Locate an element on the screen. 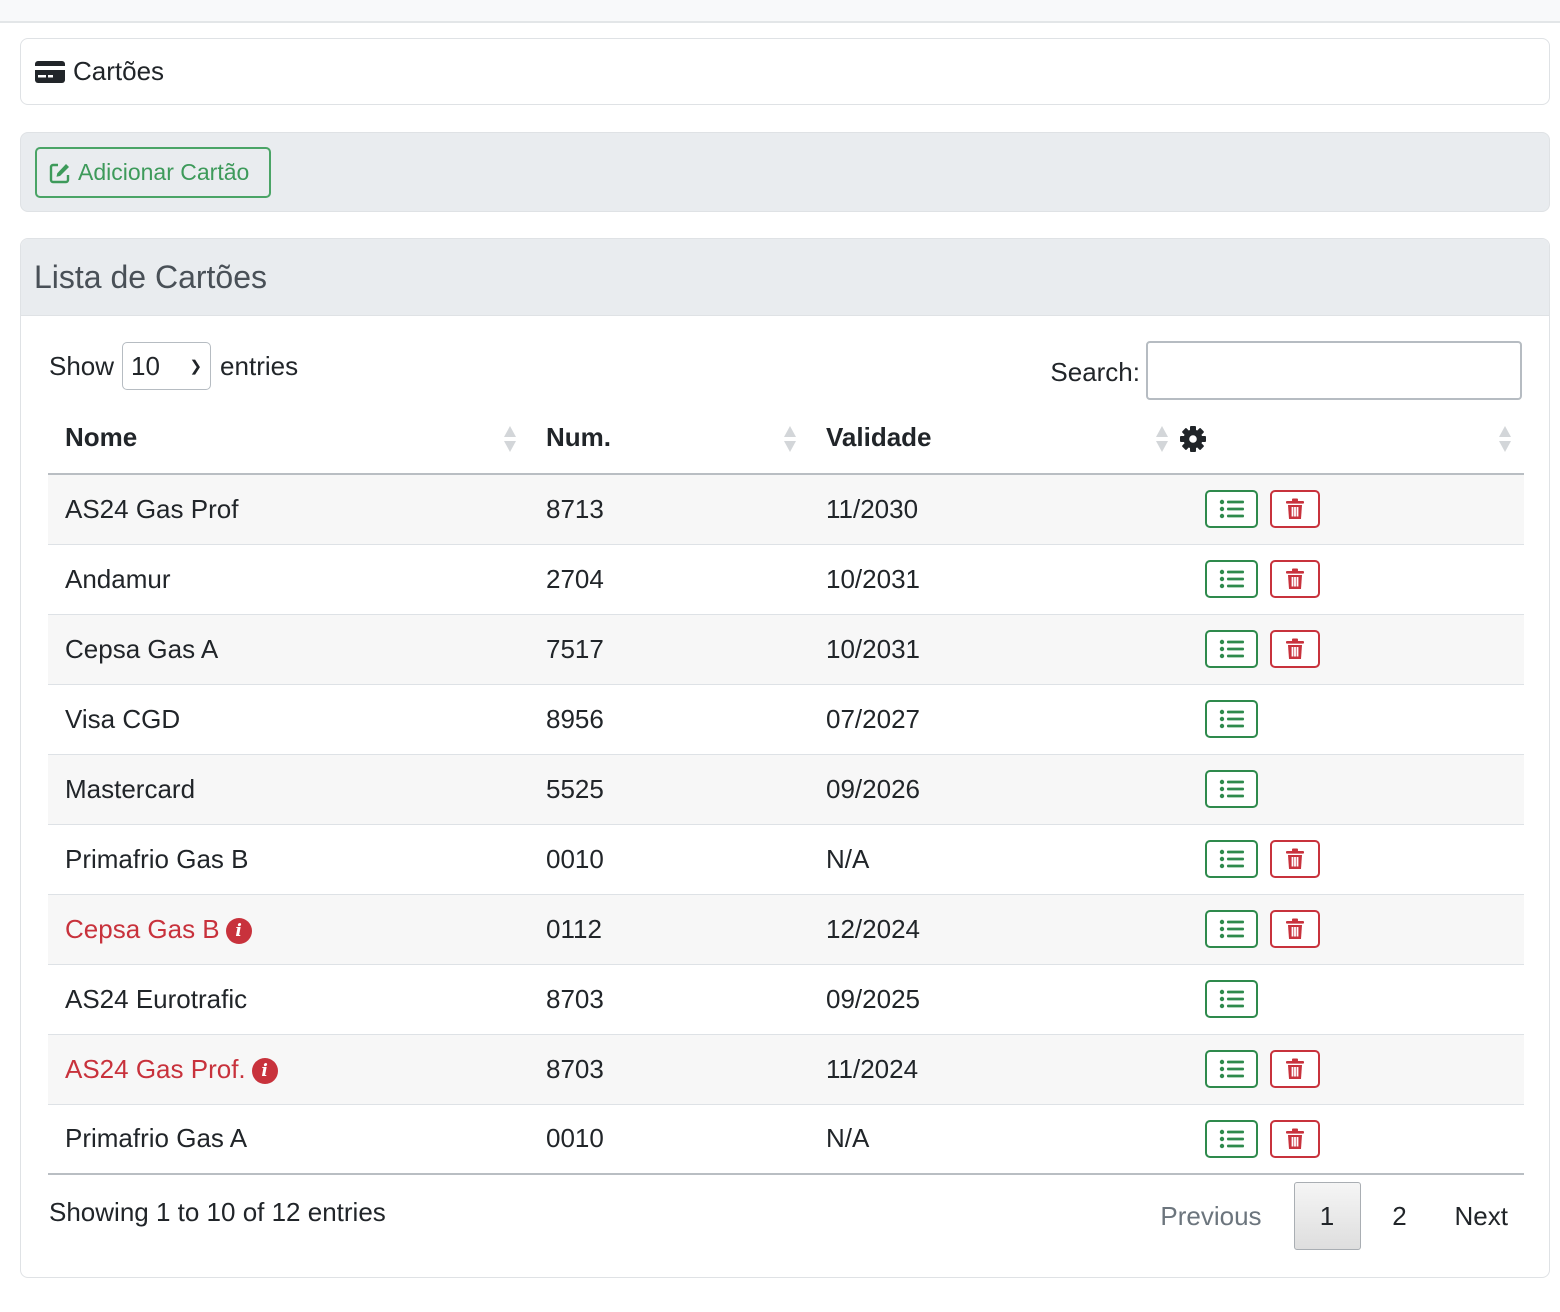  column-header-num: Num. is located at coordinates (669, 438).